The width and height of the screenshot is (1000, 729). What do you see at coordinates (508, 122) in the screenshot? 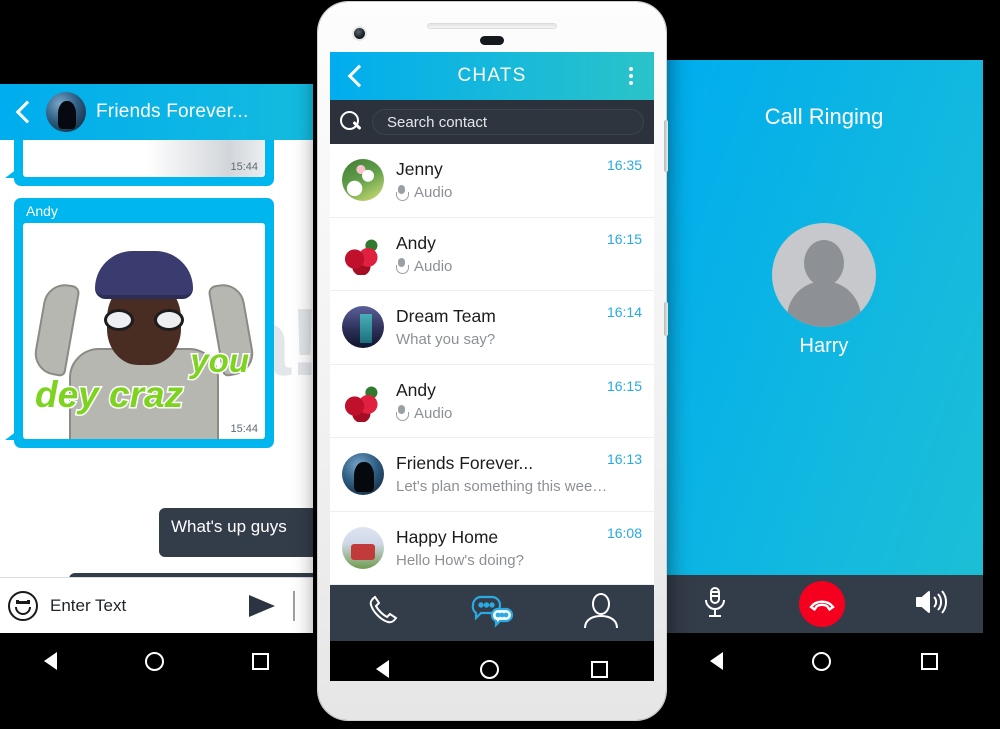
I see `search-input: Search contact` at bounding box center [508, 122].